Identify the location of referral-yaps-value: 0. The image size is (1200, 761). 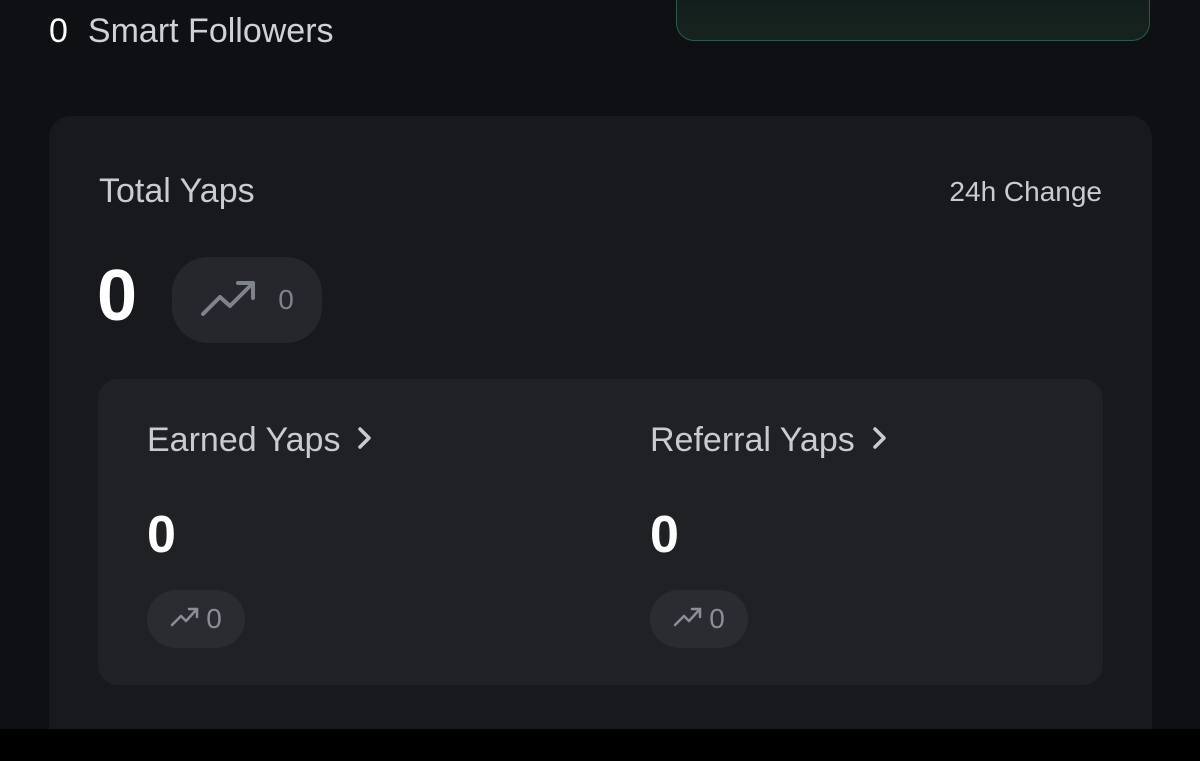
(664, 535).